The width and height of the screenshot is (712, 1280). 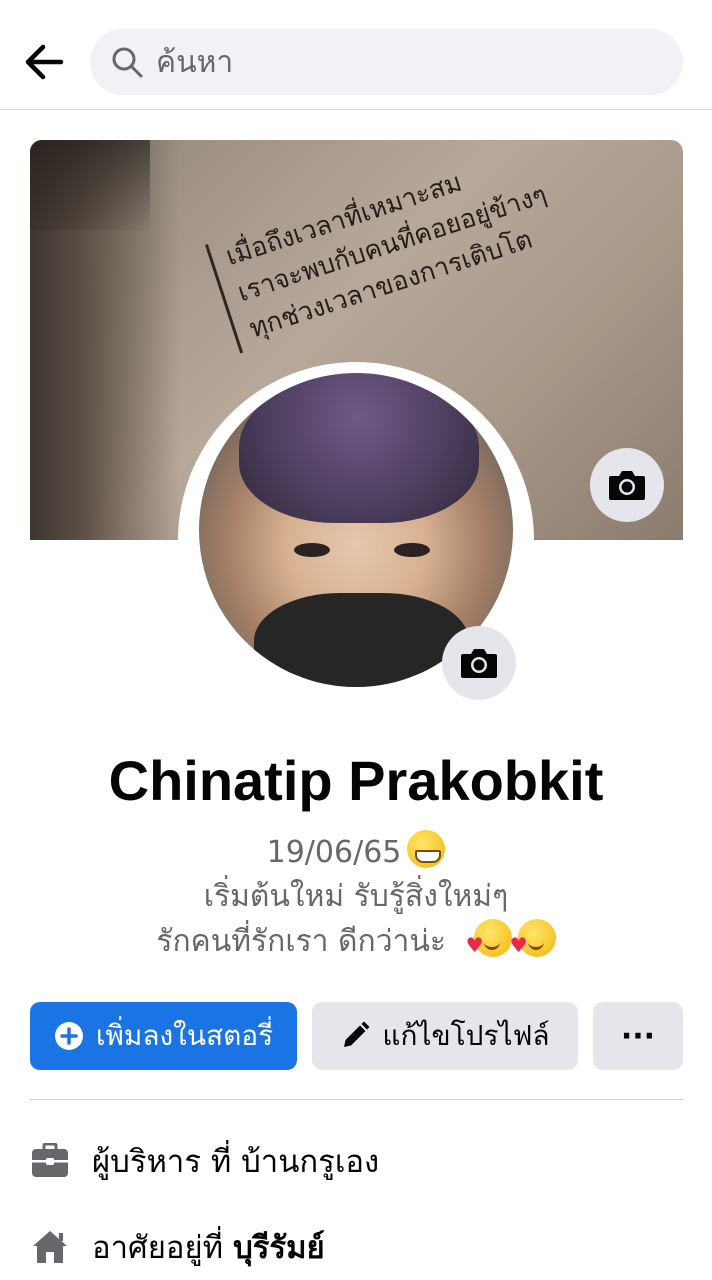 What do you see at coordinates (127, 62) in the screenshot?
I see `search-icon` at bounding box center [127, 62].